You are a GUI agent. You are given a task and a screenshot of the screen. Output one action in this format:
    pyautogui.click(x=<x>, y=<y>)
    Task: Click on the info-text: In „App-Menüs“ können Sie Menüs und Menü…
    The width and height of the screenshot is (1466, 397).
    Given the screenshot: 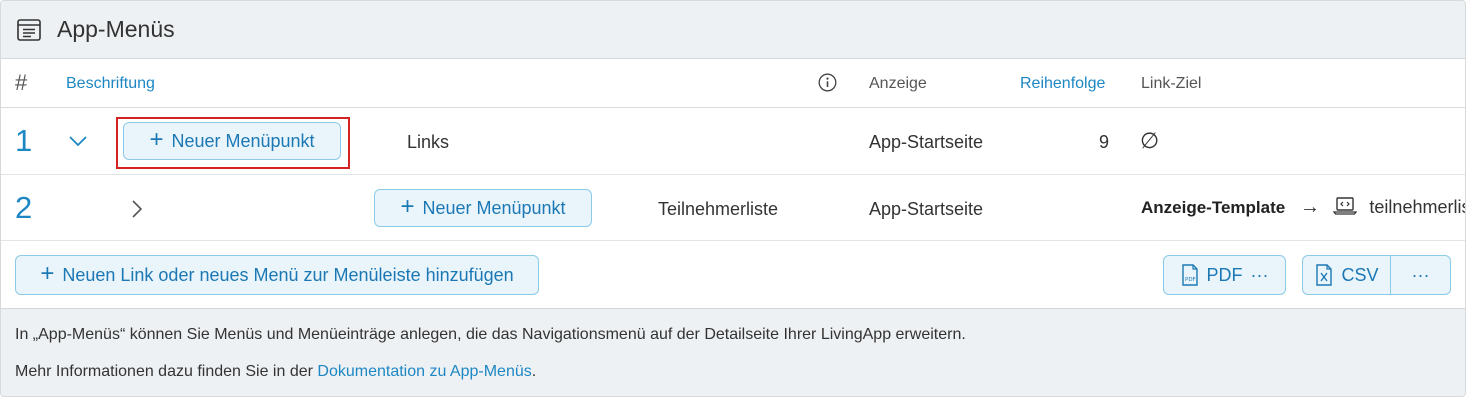 What is the action you would take?
    pyautogui.click(x=490, y=334)
    